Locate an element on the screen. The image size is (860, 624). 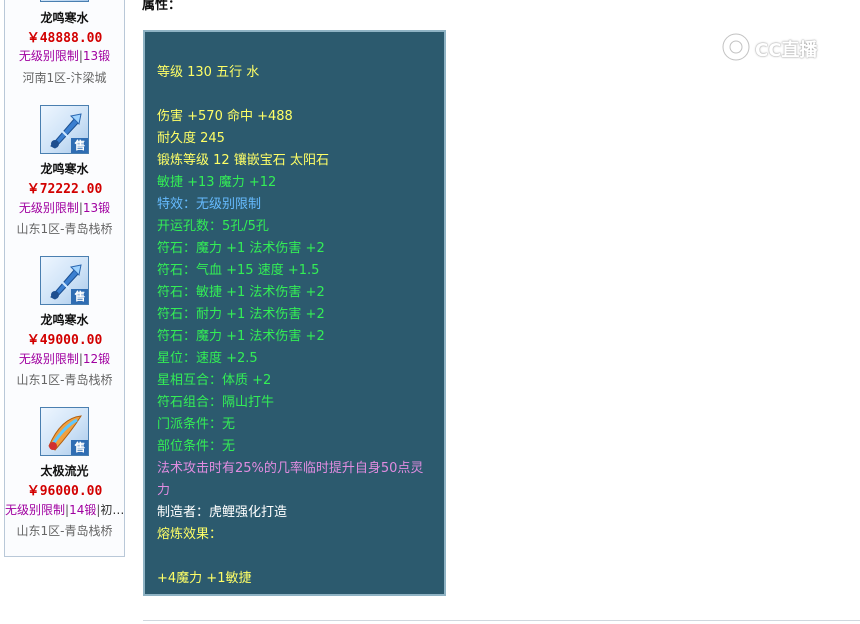
item-name: 太极流光 is located at coordinates (64, 470).